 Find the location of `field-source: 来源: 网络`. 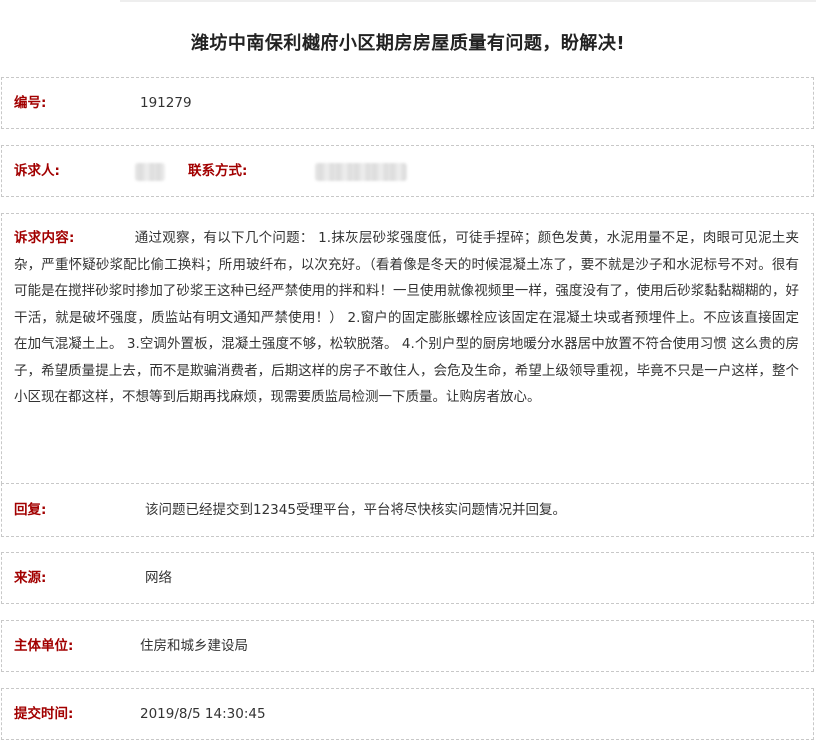

field-source: 来源: 网络 is located at coordinates (407, 578).